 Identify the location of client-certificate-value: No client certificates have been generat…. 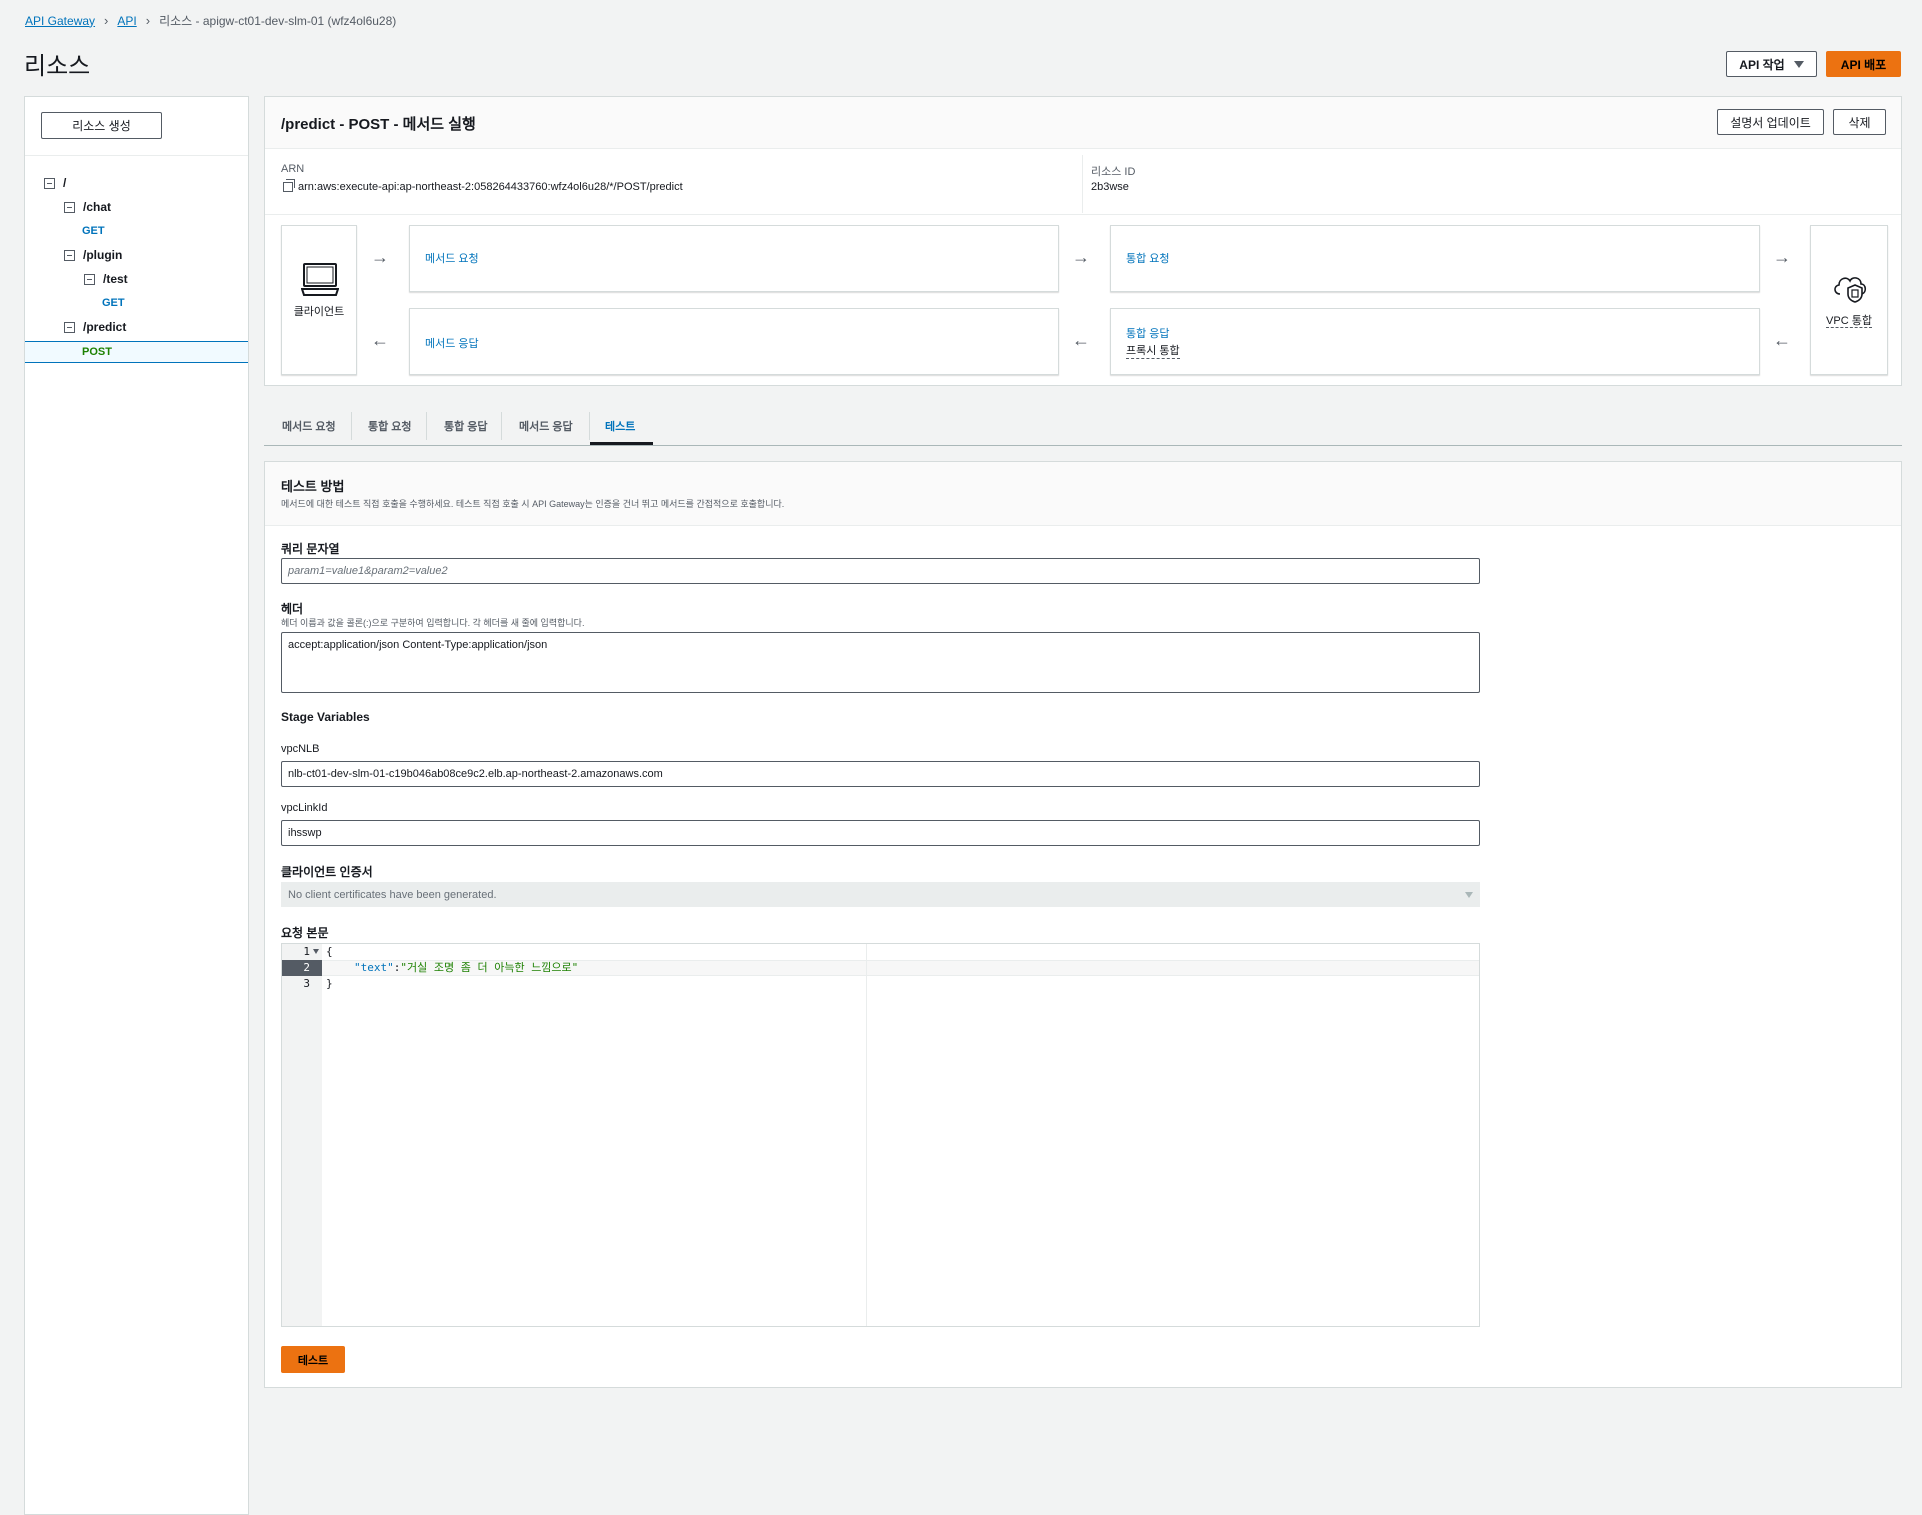
(392, 894).